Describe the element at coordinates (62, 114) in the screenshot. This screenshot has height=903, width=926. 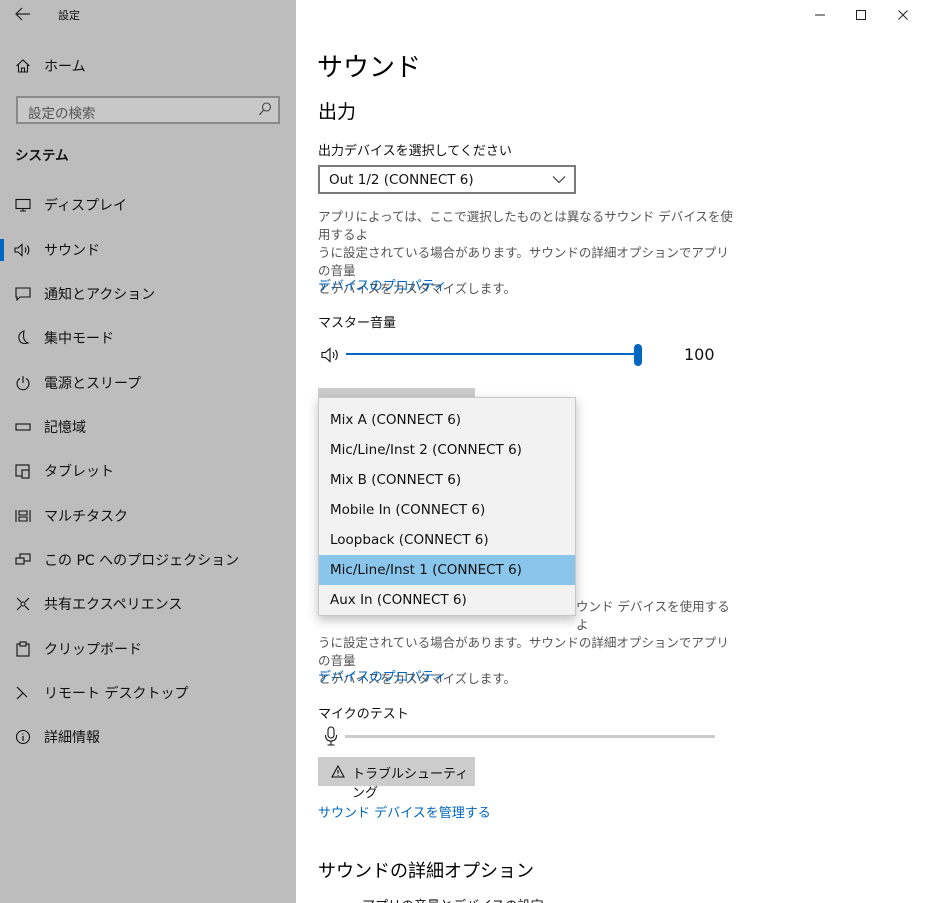
I see `search-placeholder: 設定の検索` at that location.